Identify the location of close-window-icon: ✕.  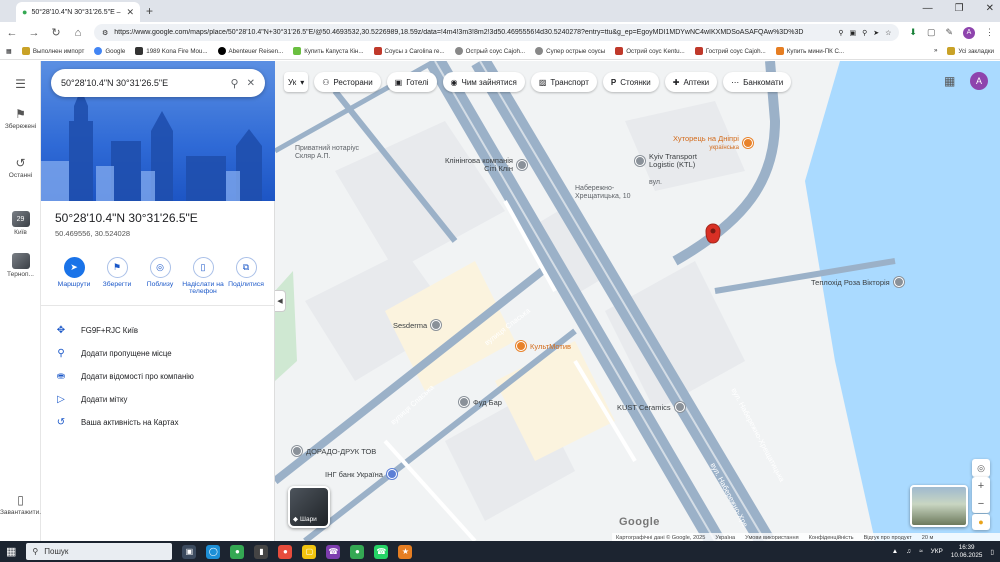
(990, 8).